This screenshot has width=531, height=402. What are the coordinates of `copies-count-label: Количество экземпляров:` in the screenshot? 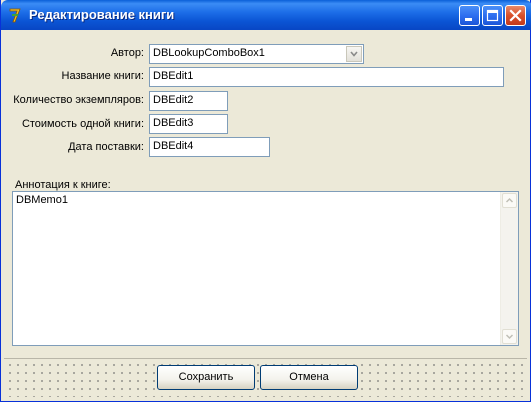 It's located at (78, 100).